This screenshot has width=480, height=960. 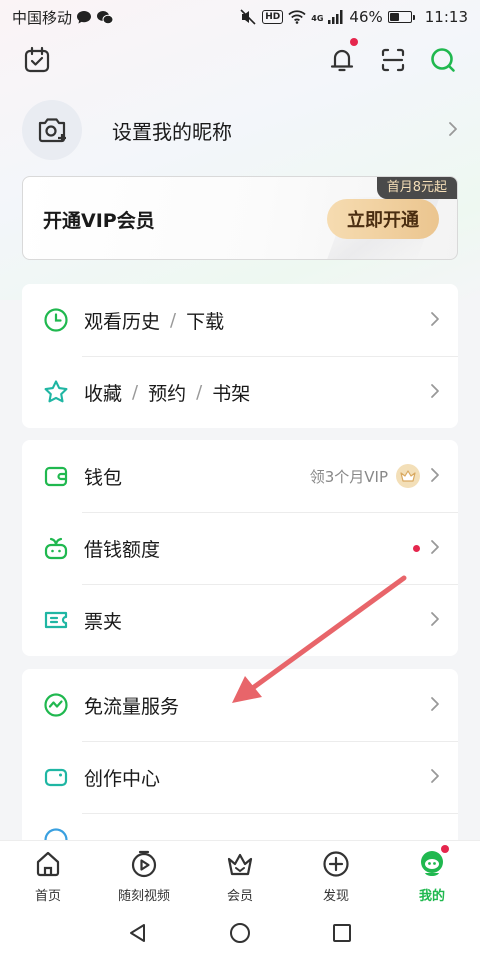 I want to click on free-data-label: 免流量服务, so click(x=132, y=706).